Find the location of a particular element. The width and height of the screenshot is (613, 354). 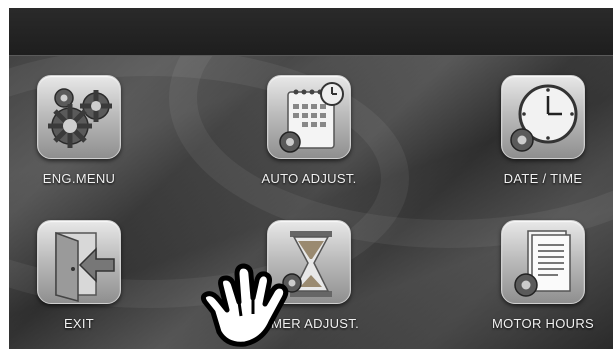

motor-hours-tile: MOTOR HOURS is located at coordinates (543, 280).